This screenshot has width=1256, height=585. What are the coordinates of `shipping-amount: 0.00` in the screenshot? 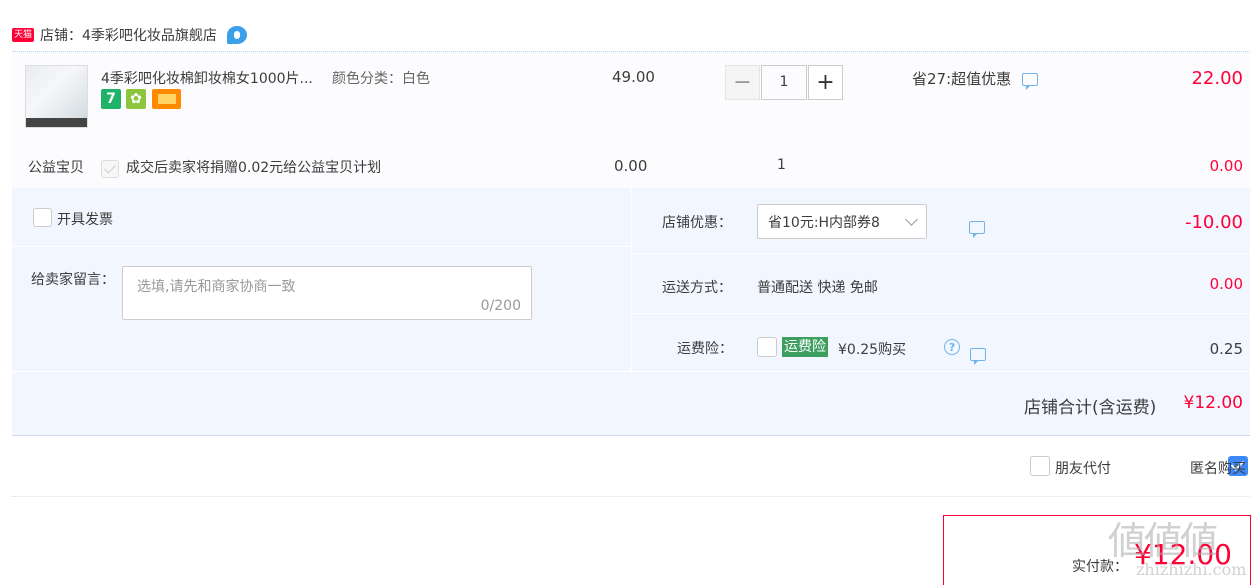 It's located at (1226, 284).